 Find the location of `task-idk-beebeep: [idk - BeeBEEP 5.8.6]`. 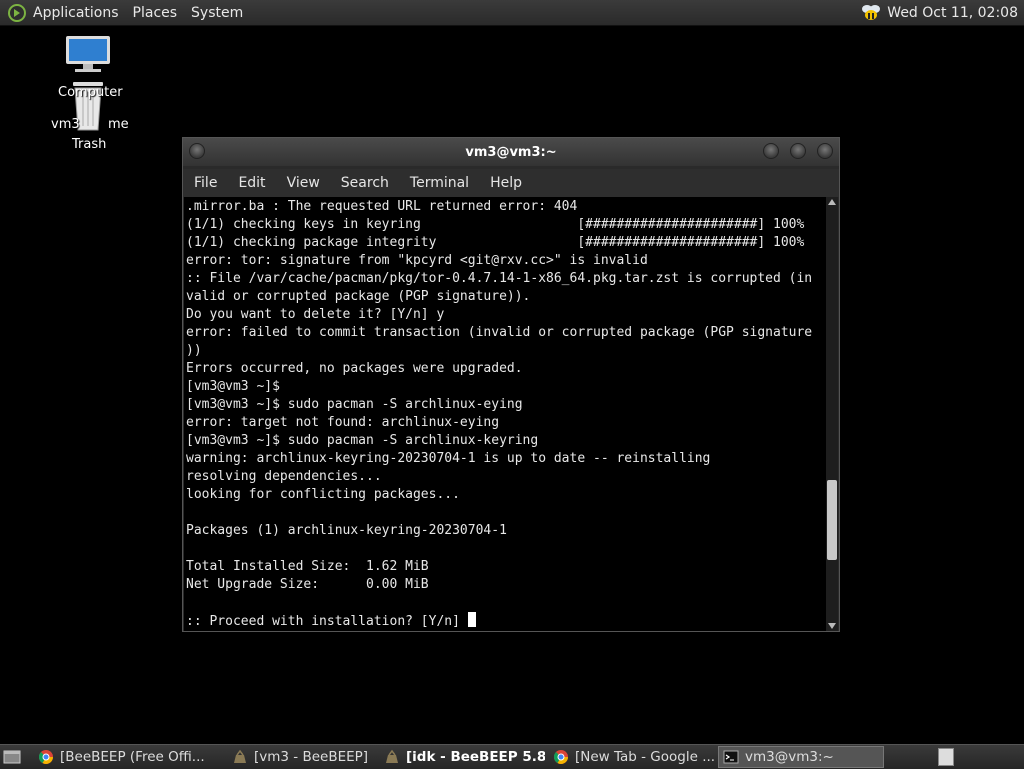

task-idk-beebeep: [idk - BeeBEEP 5.8.6] is located at coordinates (462, 757).